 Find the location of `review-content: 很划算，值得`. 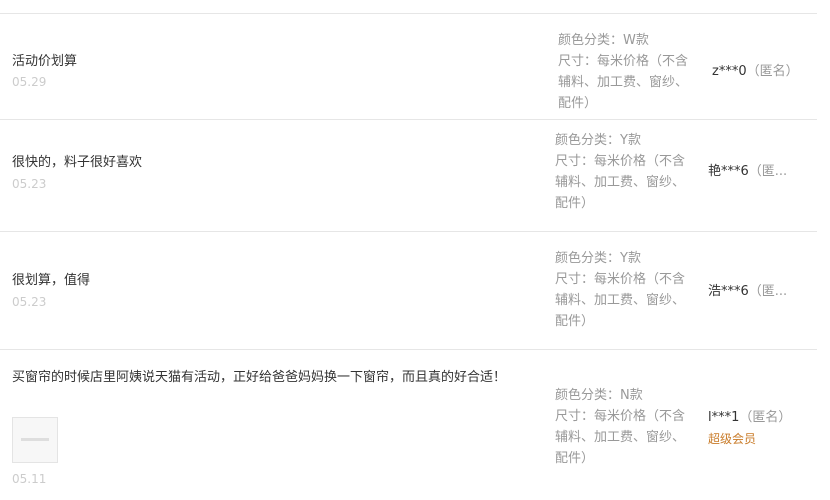

review-content: 很划算，值得 is located at coordinates (51, 280).